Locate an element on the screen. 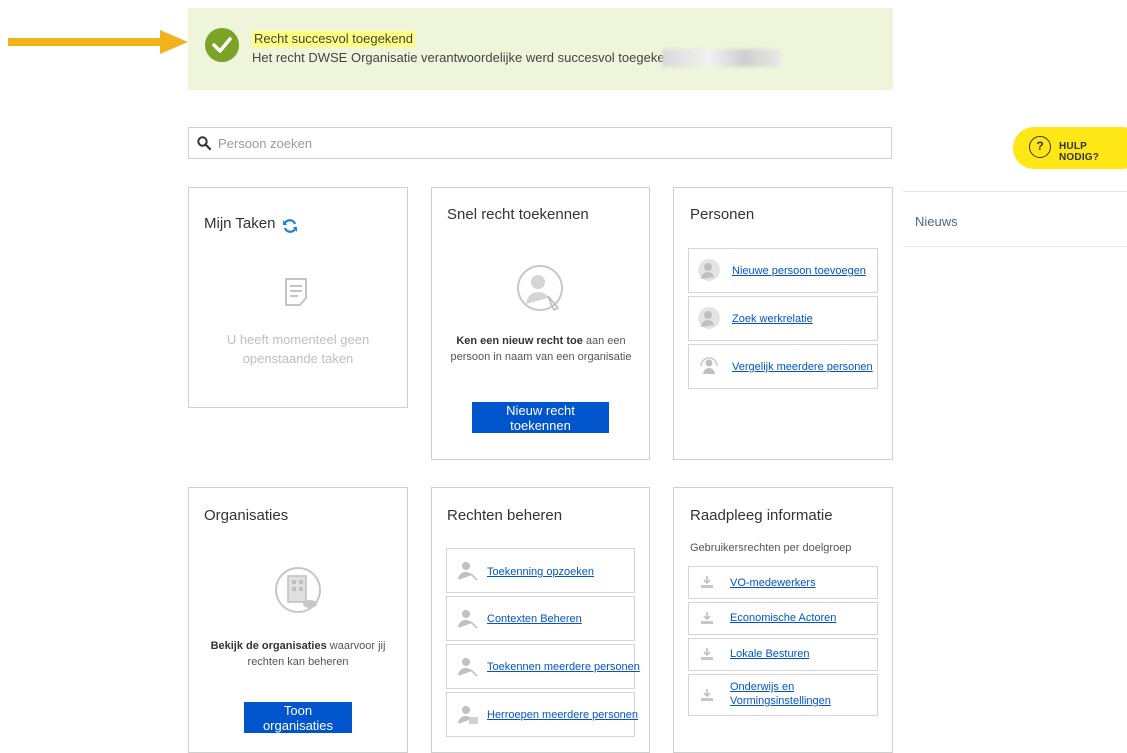 This screenshot has height=753, width=1127. link-vo-medewerkers: VO-medewerkers is located at coordinates (773, 583).